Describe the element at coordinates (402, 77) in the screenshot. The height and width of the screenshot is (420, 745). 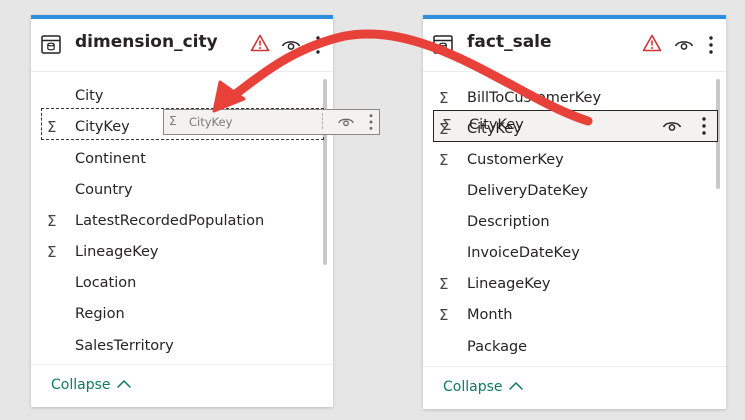
I see `drag-arrow-icon` at that location.